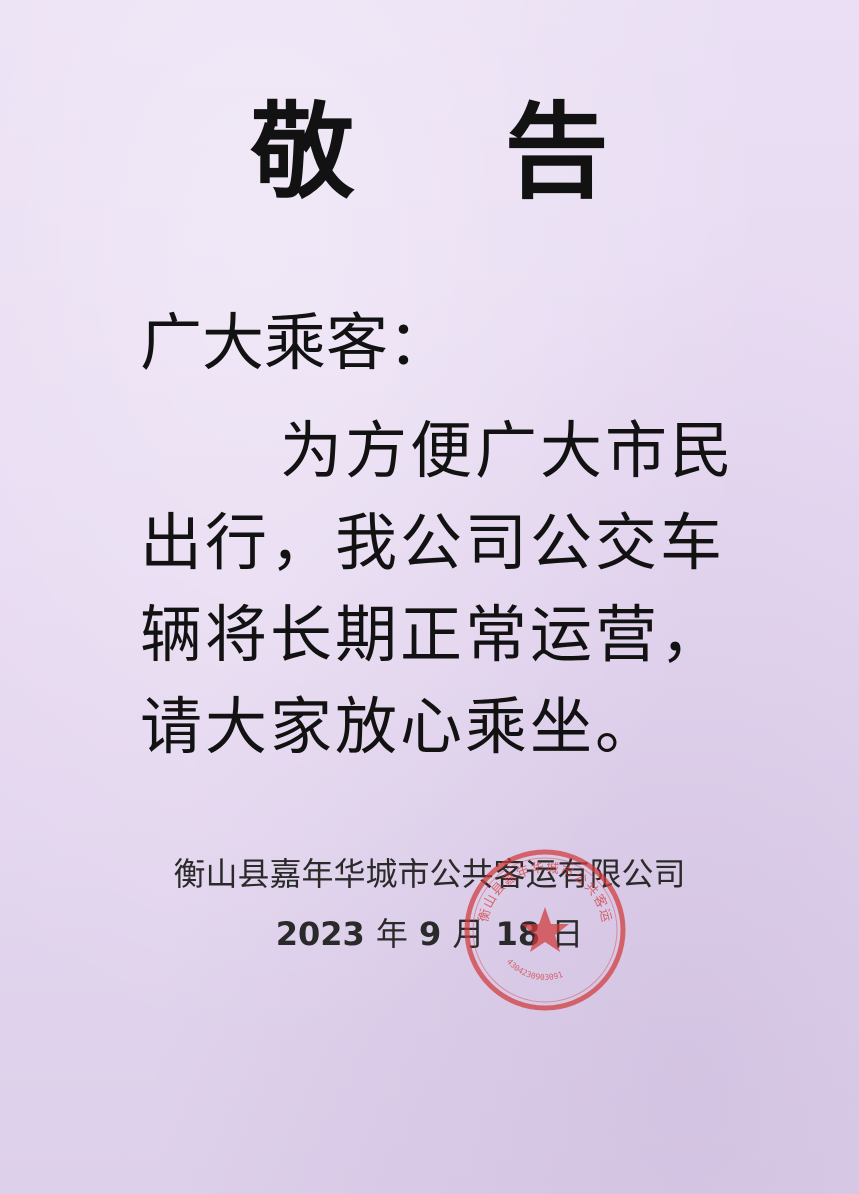 This screenshot has width=859, height=1194. Describe the element at coordinates (534, 969) in the screenshot. I see `seal-code: 4304230903091` at that location.